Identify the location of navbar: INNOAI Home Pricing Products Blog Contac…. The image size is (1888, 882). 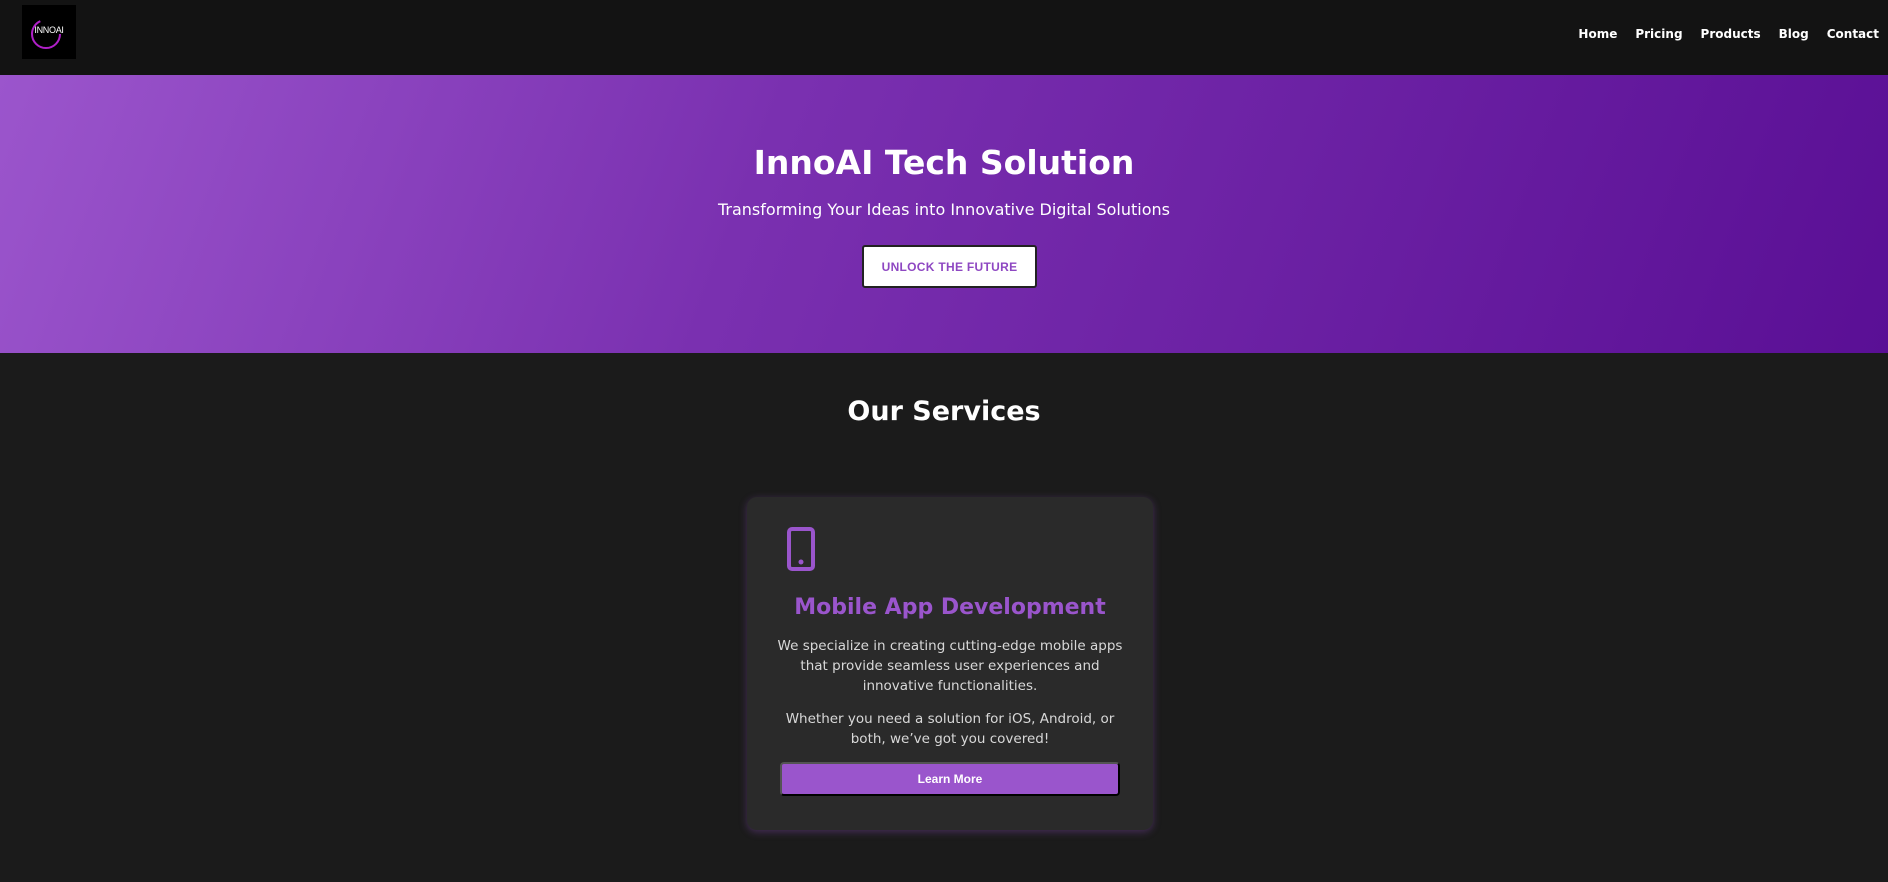
(944, 37).